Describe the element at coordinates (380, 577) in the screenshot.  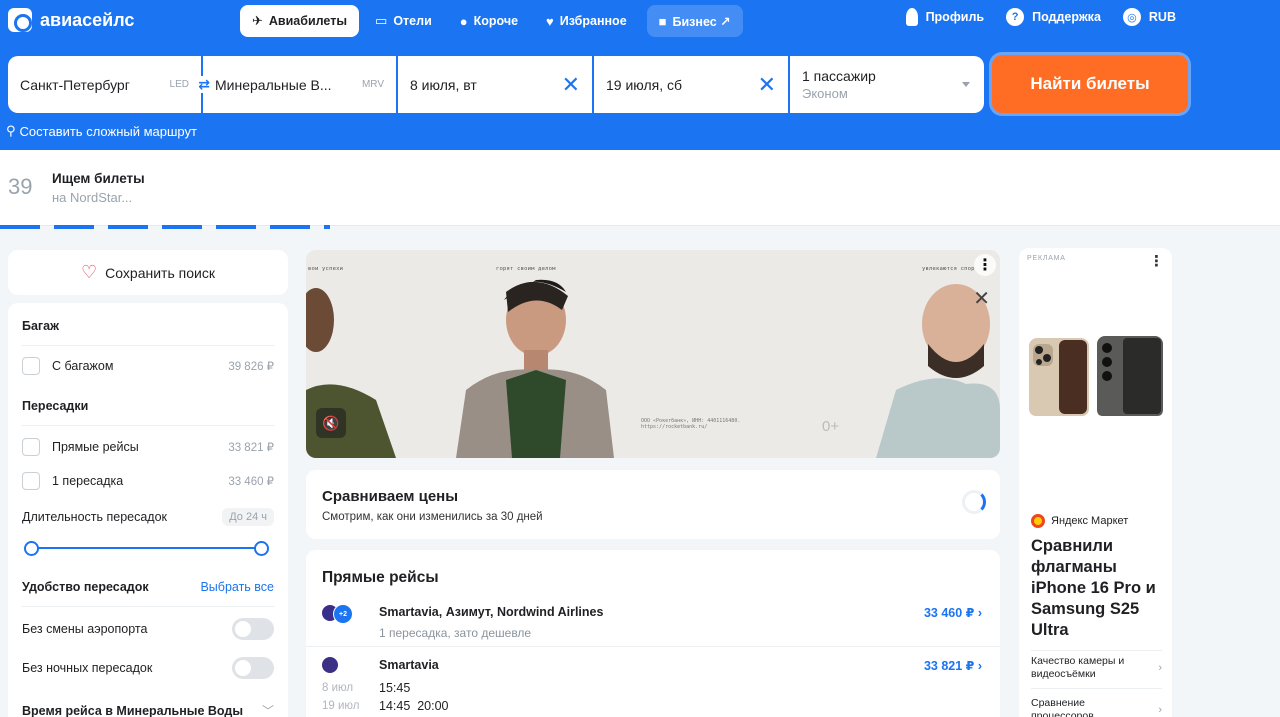
I see `direct-flights-title: Прямые рейсы` at that location.